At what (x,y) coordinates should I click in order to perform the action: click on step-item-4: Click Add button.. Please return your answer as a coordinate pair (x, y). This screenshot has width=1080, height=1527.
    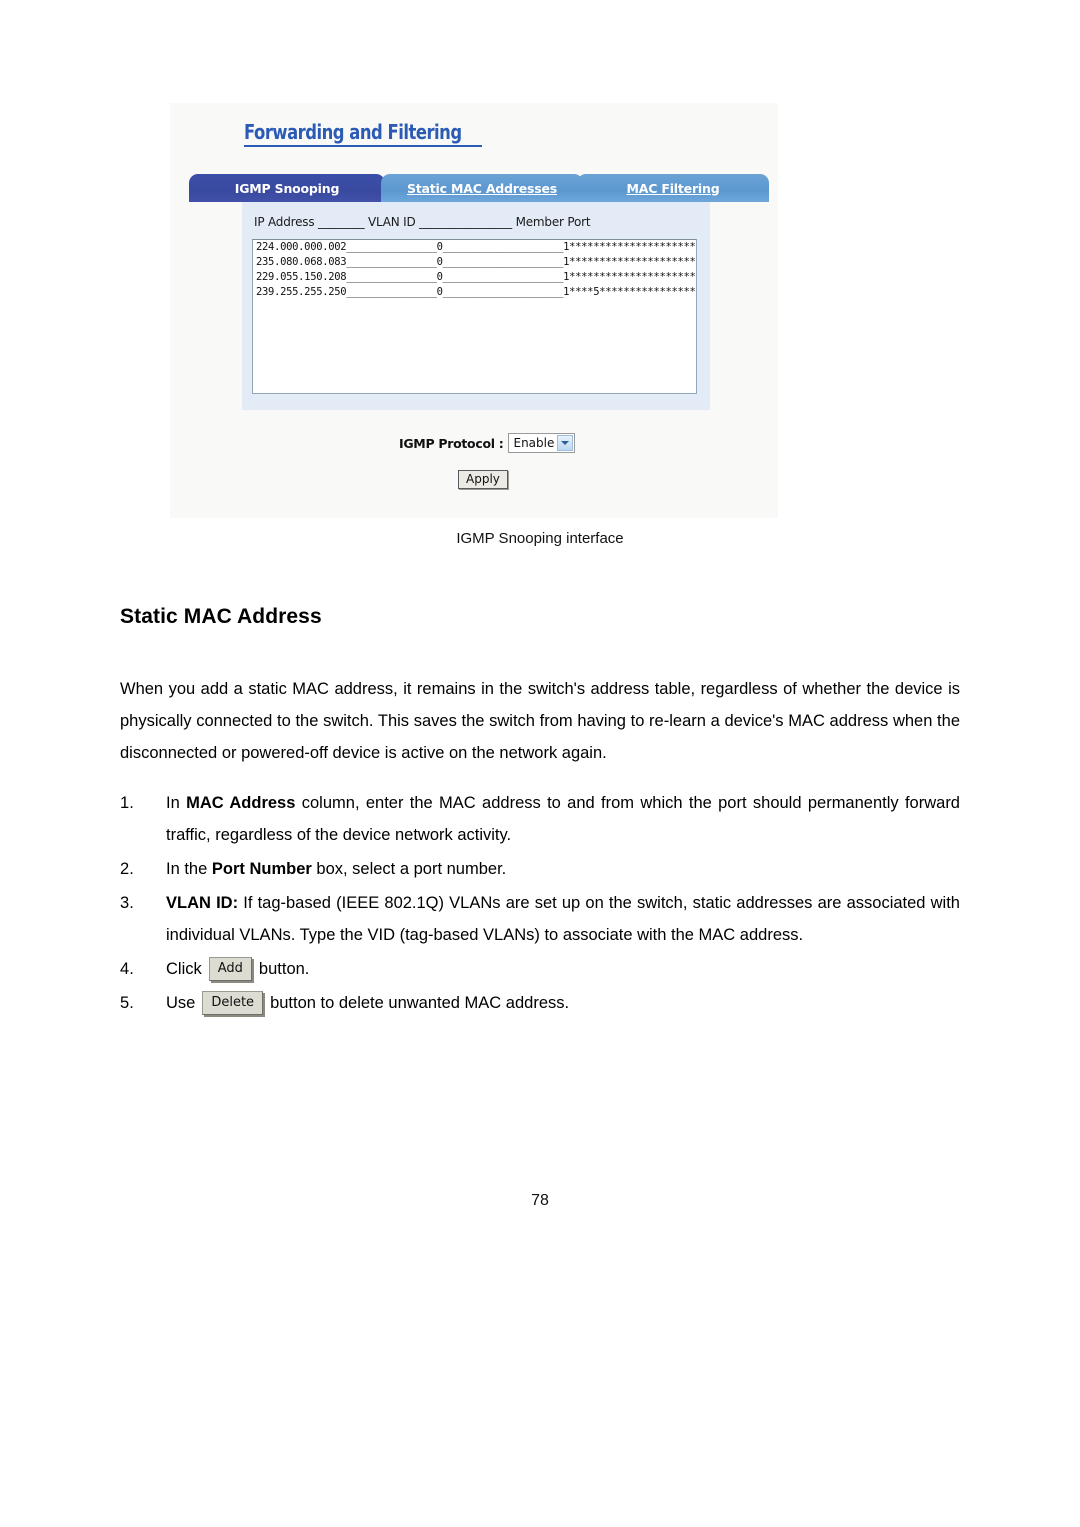
    Looking at the image, I should click on (540, 969).